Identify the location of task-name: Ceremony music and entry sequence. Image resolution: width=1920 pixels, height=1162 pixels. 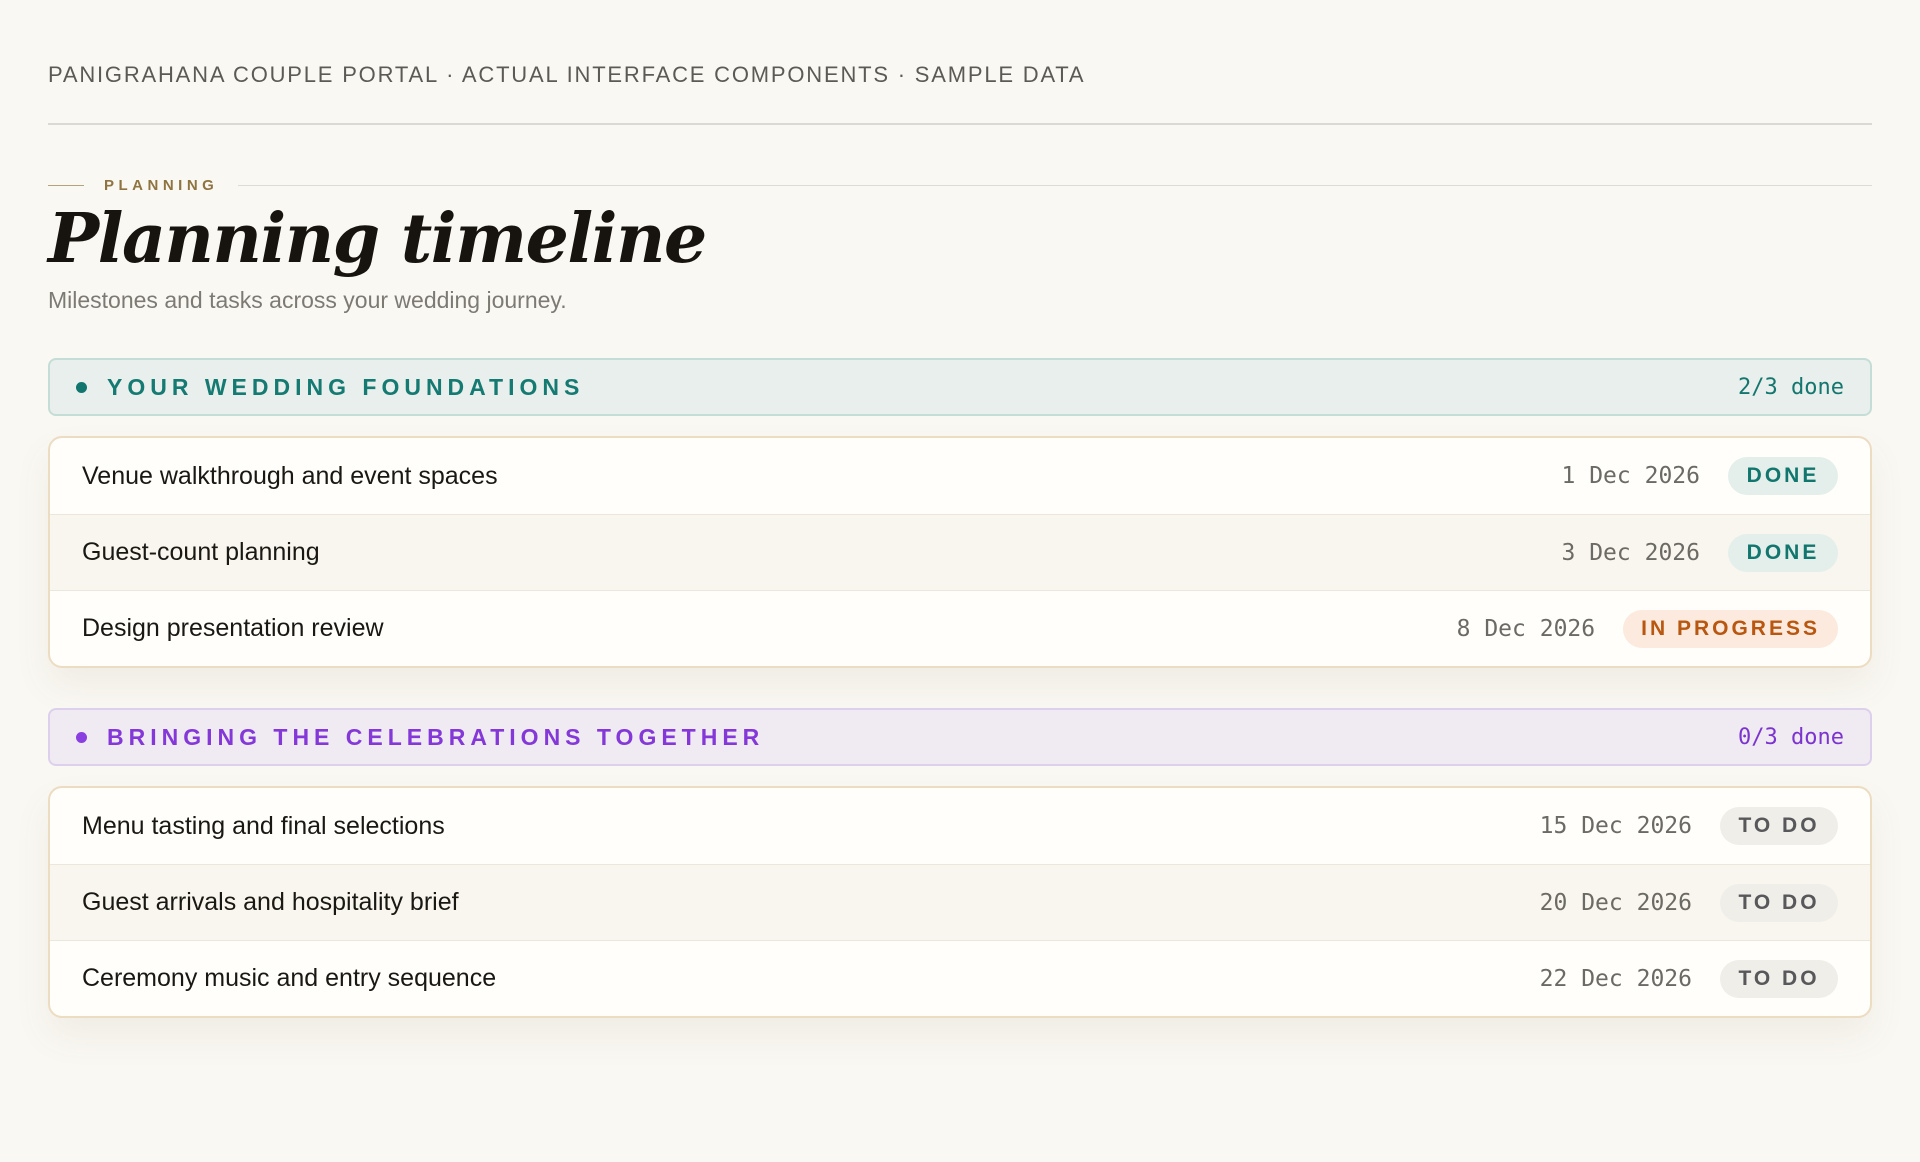
(289, 978).